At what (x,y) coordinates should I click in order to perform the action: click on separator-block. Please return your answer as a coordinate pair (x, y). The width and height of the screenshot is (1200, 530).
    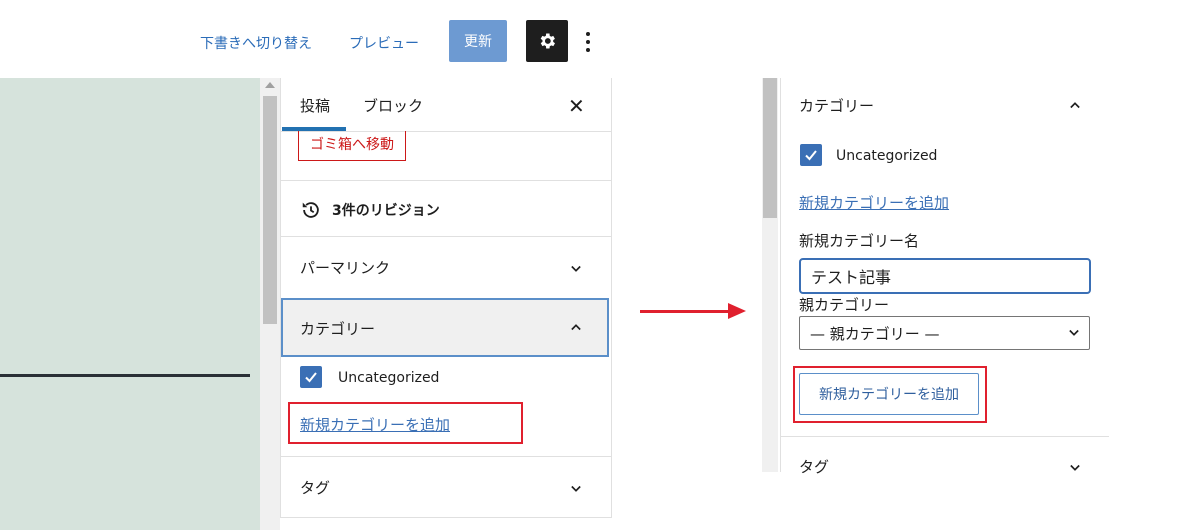
    Looking at the image, I should click on (125, 375).